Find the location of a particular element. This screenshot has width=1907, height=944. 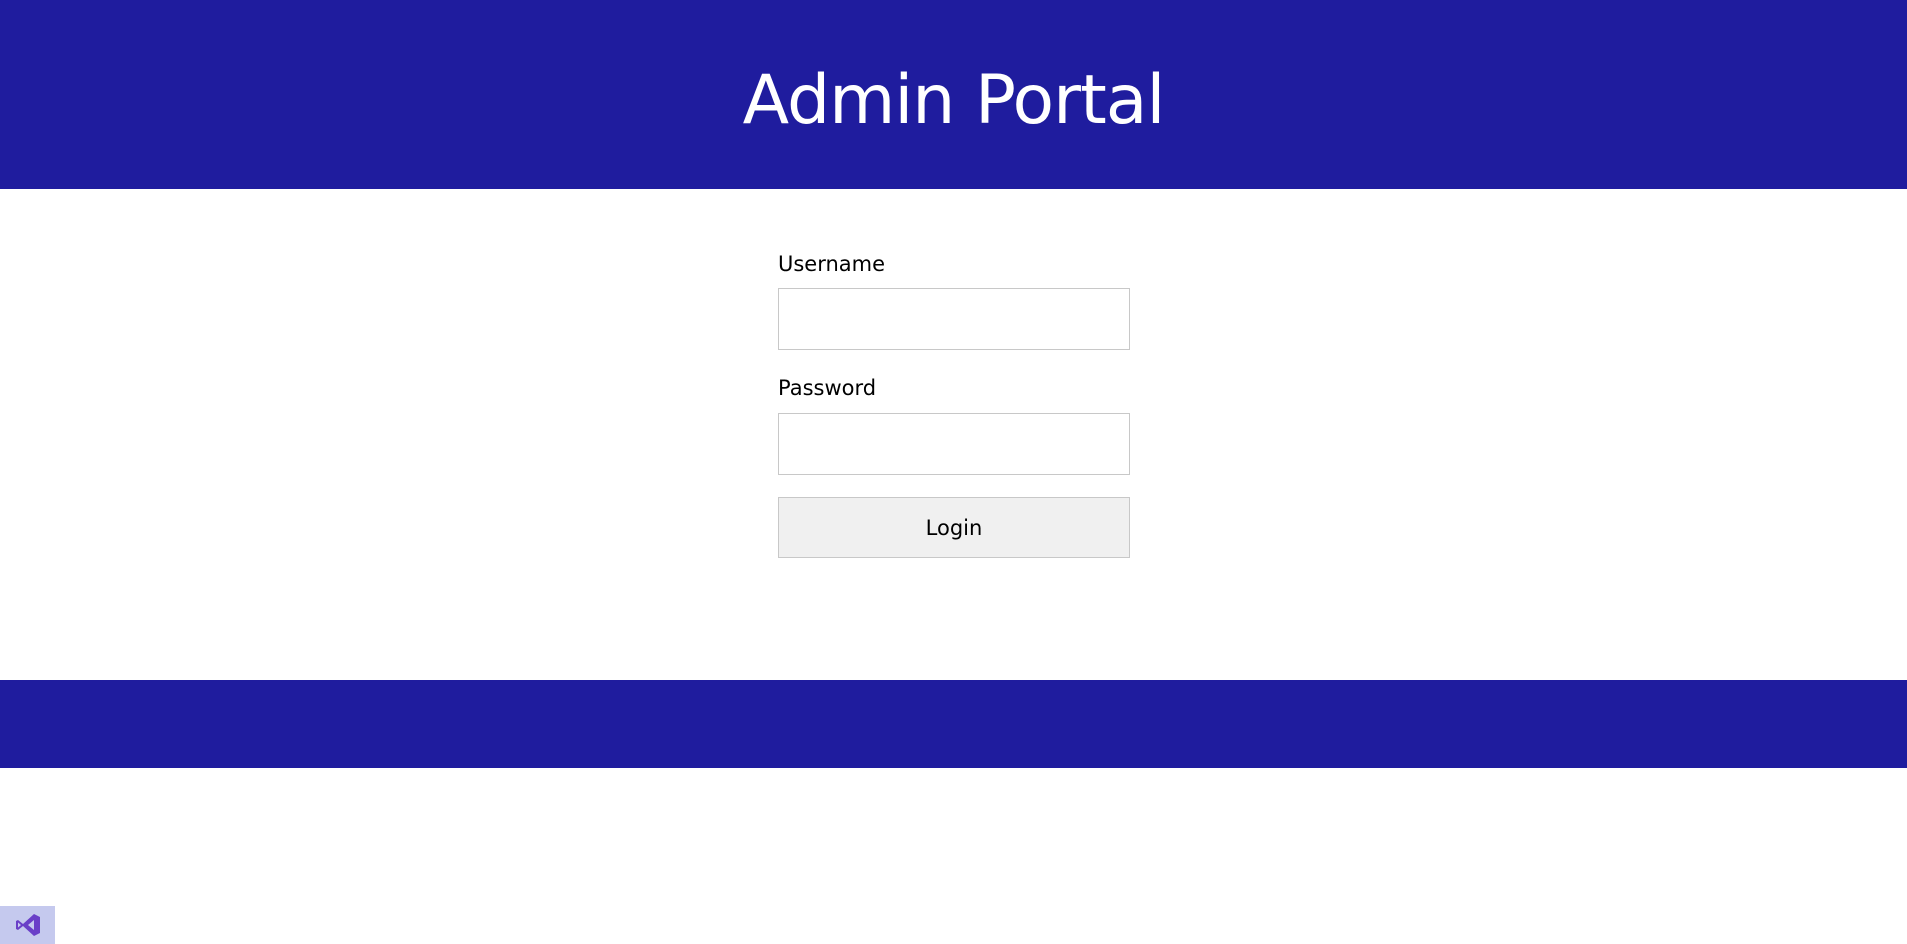

page-title: Admin Portal is located at coordinates (954, 100).